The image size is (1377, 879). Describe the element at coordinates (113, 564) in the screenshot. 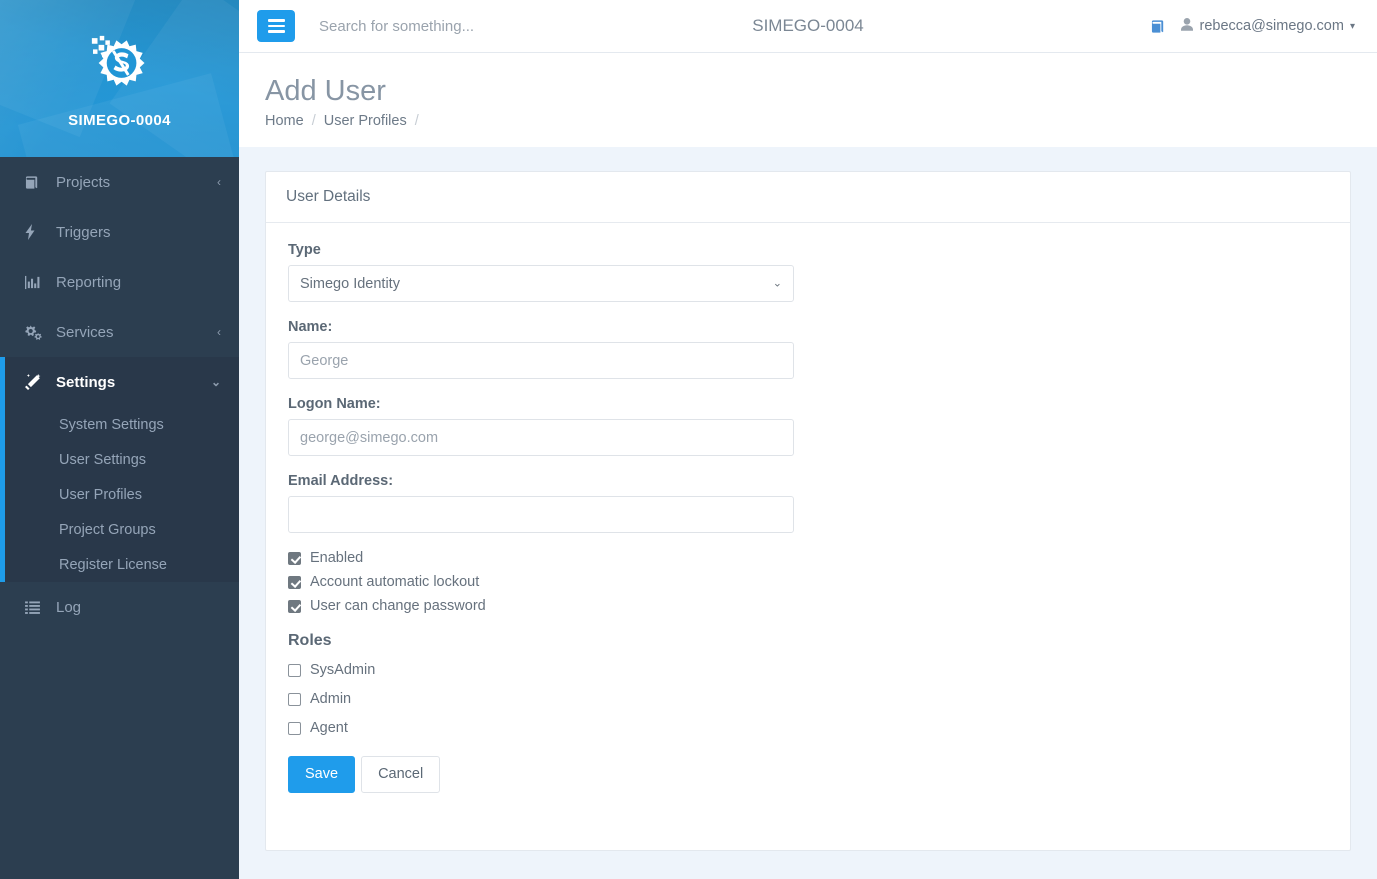

I see `sidebar-subitem-label: Register License` at that location.